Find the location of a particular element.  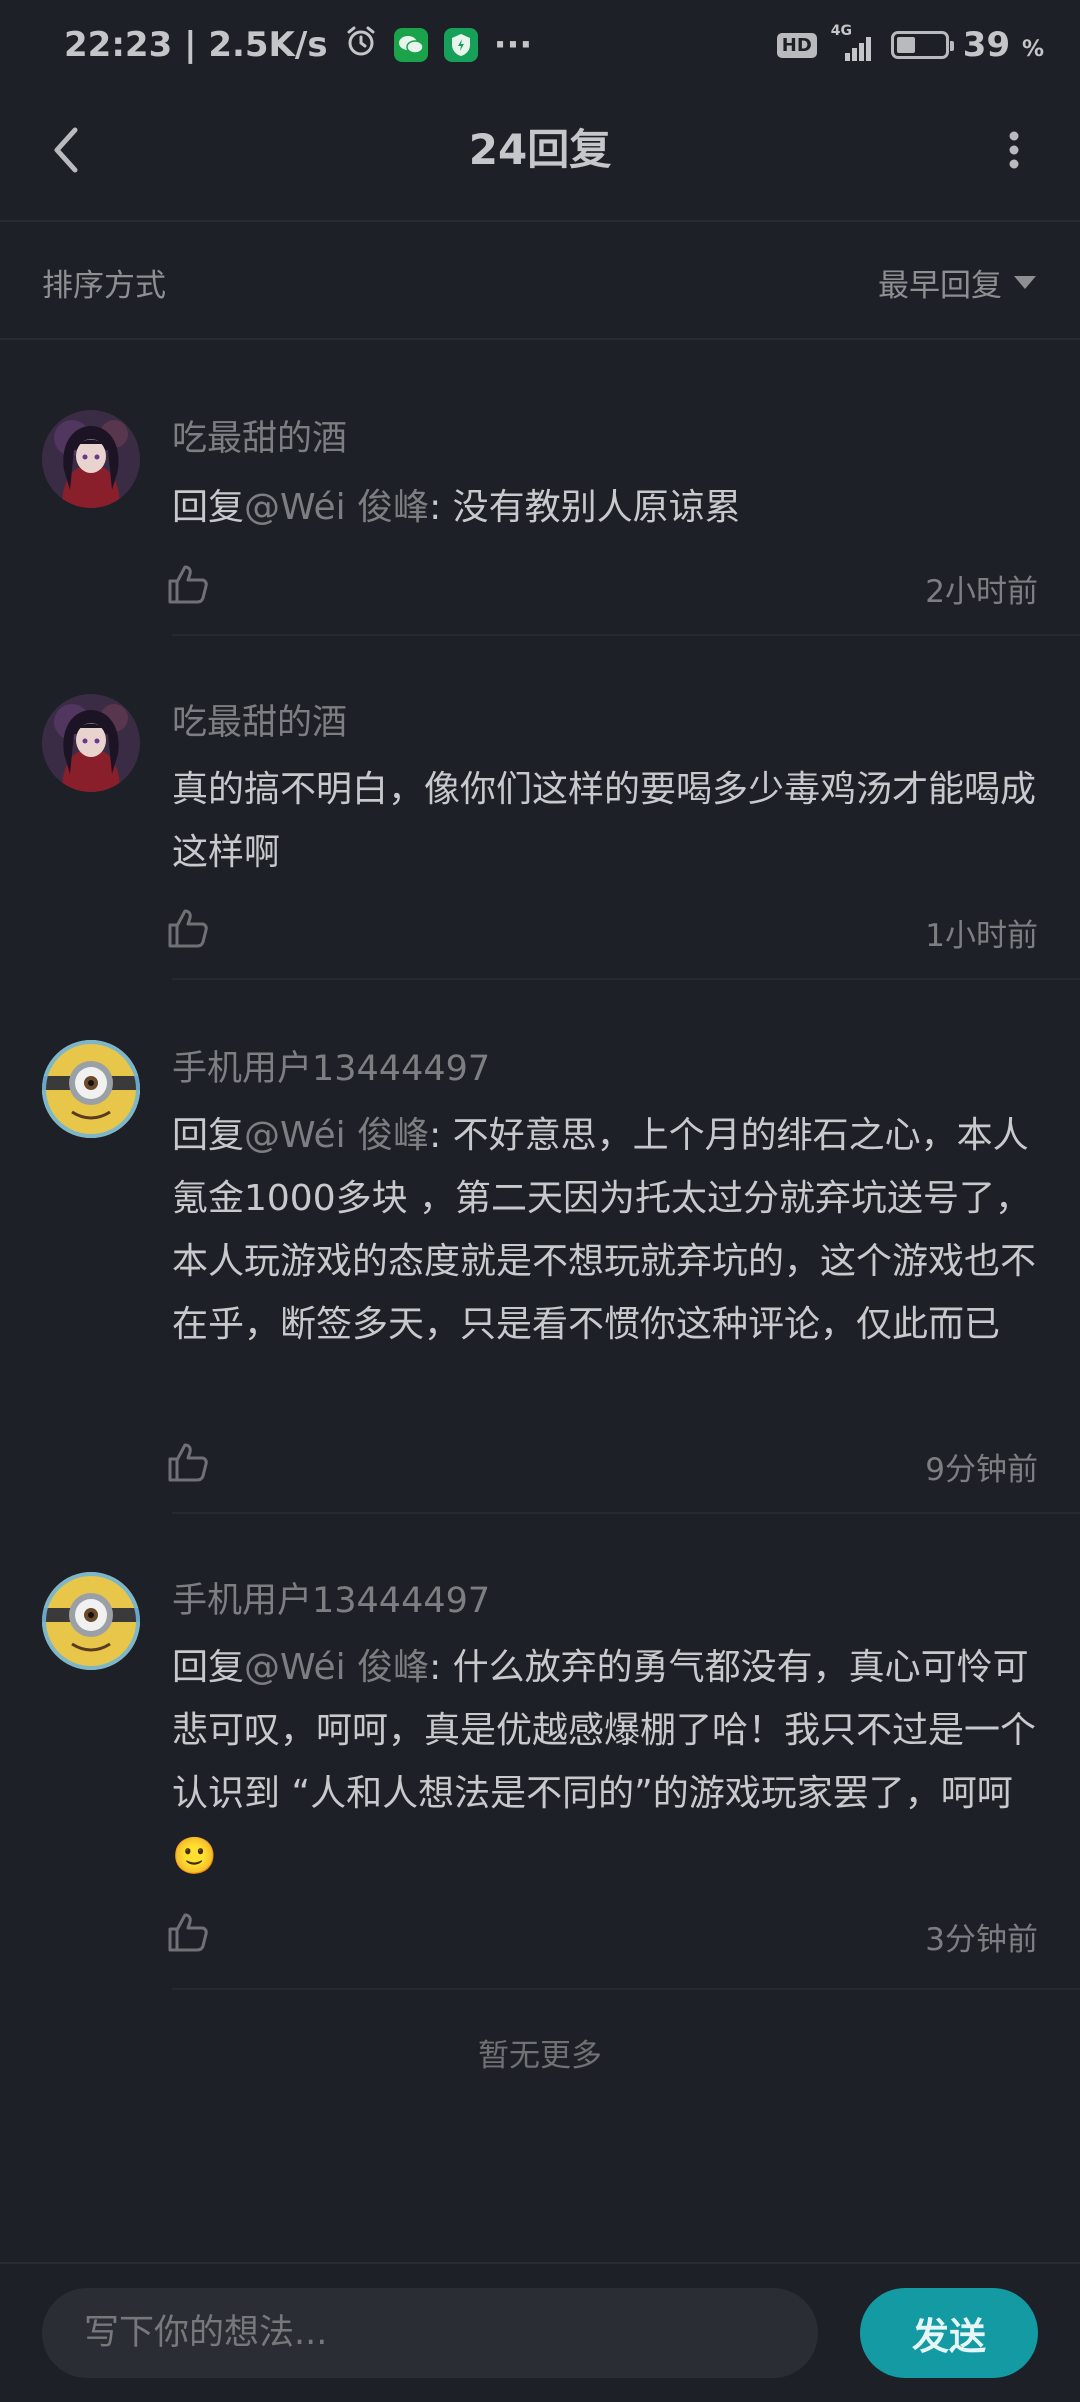

comment-text: 回复@Wéi 俊峰: 没有教别人原谅累 is located at coordinates (608, 507).